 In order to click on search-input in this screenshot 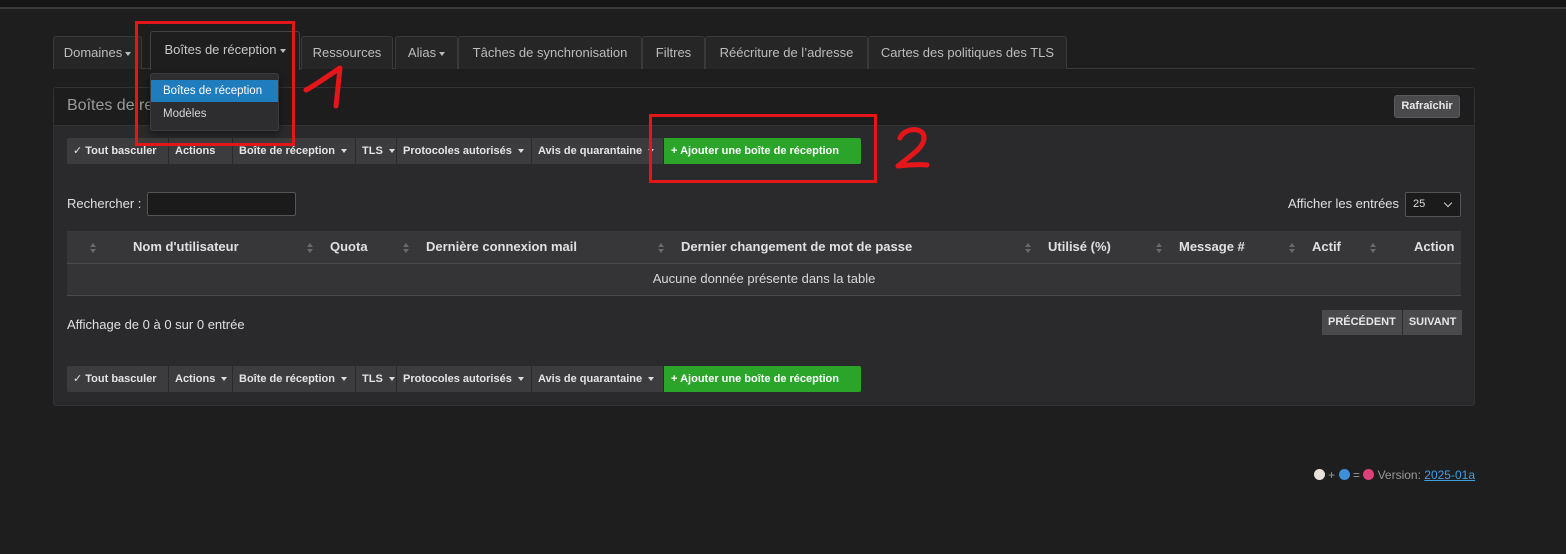, I will do `click(221, 204)`.